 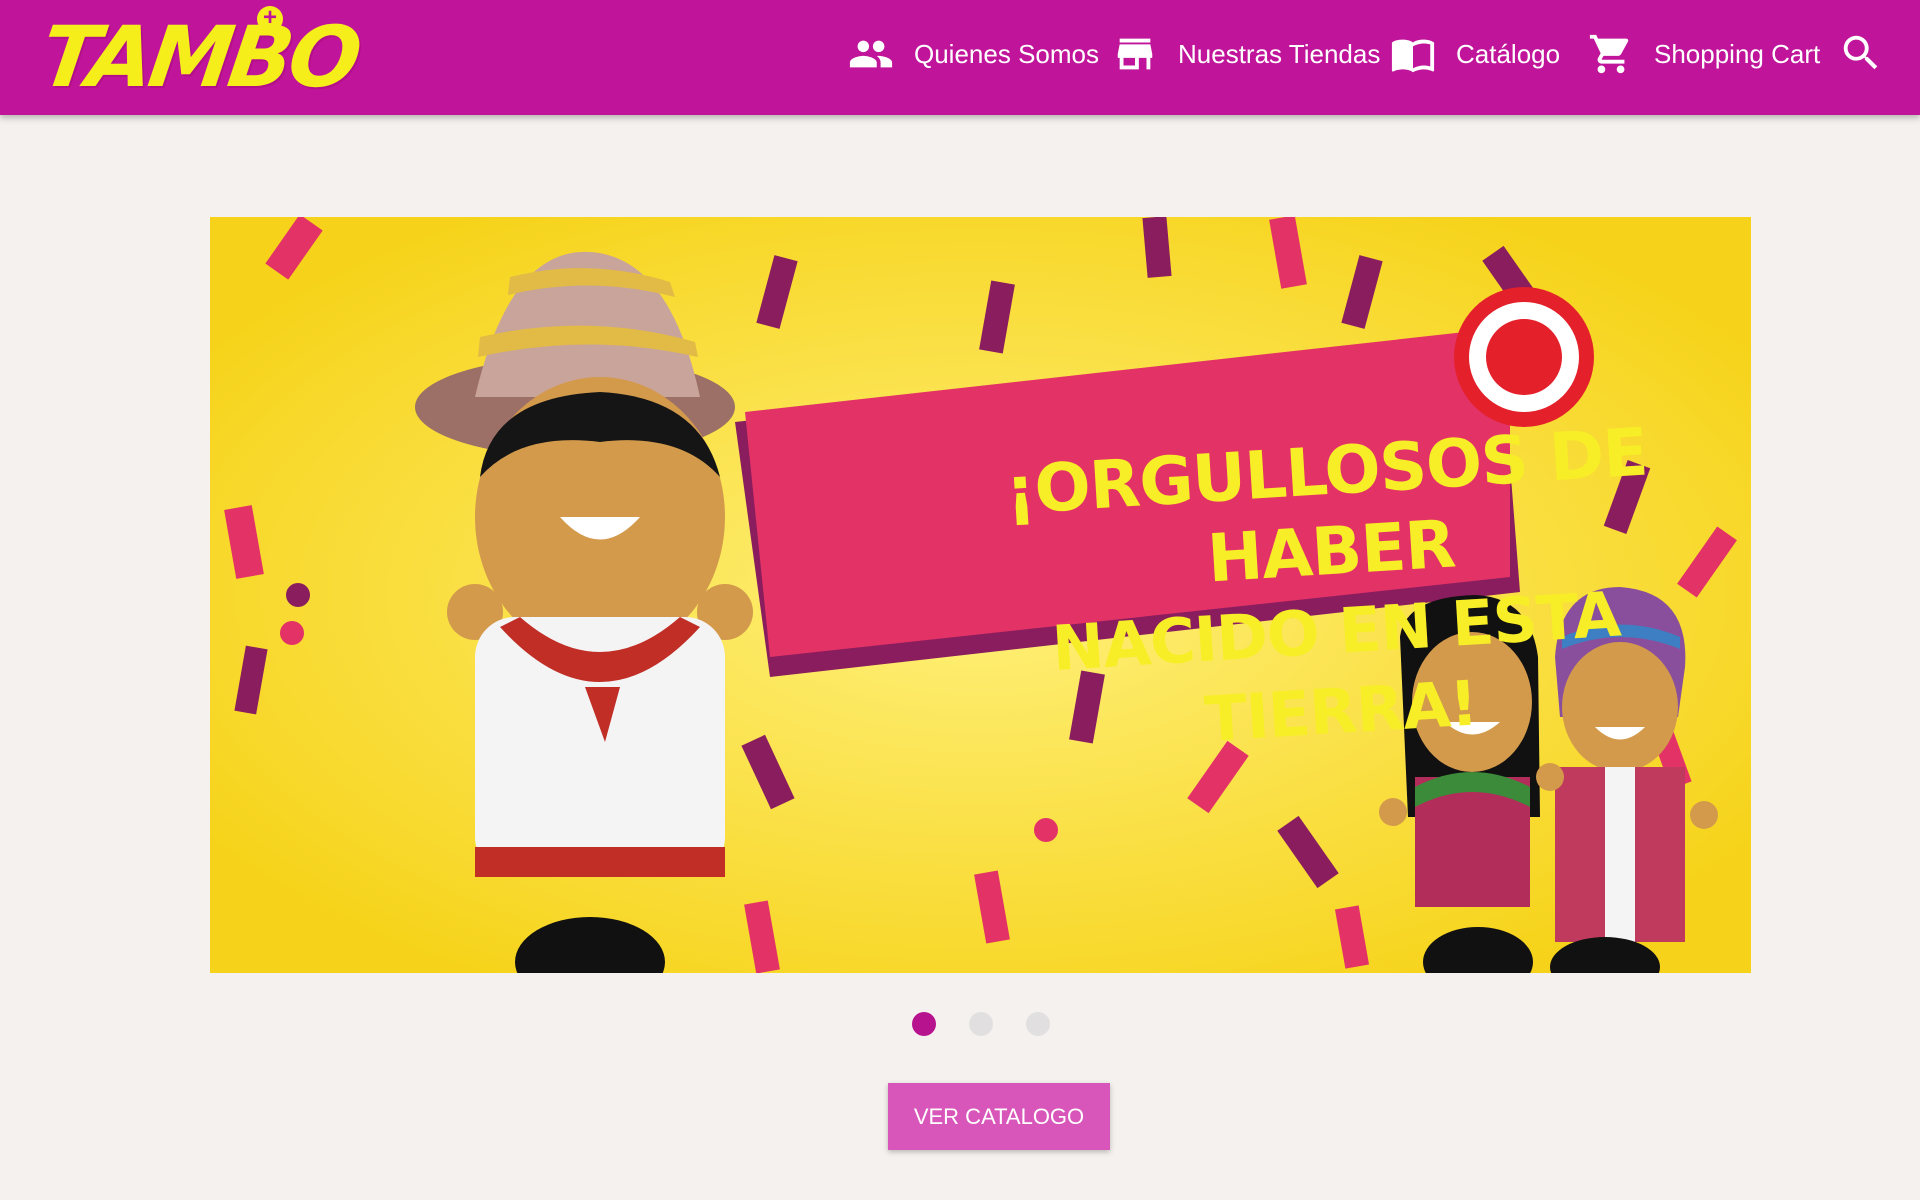 I want to click on logo-text: TAMBO, so click(x=199, y=57).